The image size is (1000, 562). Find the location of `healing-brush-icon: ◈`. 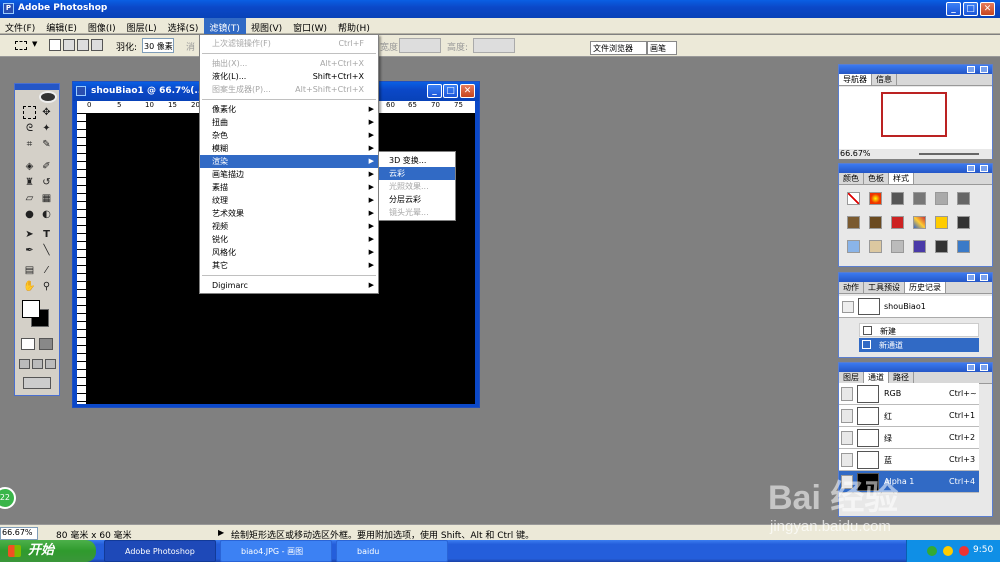

healing-brush-icon: ◈ is located at coordinates (29, 166).